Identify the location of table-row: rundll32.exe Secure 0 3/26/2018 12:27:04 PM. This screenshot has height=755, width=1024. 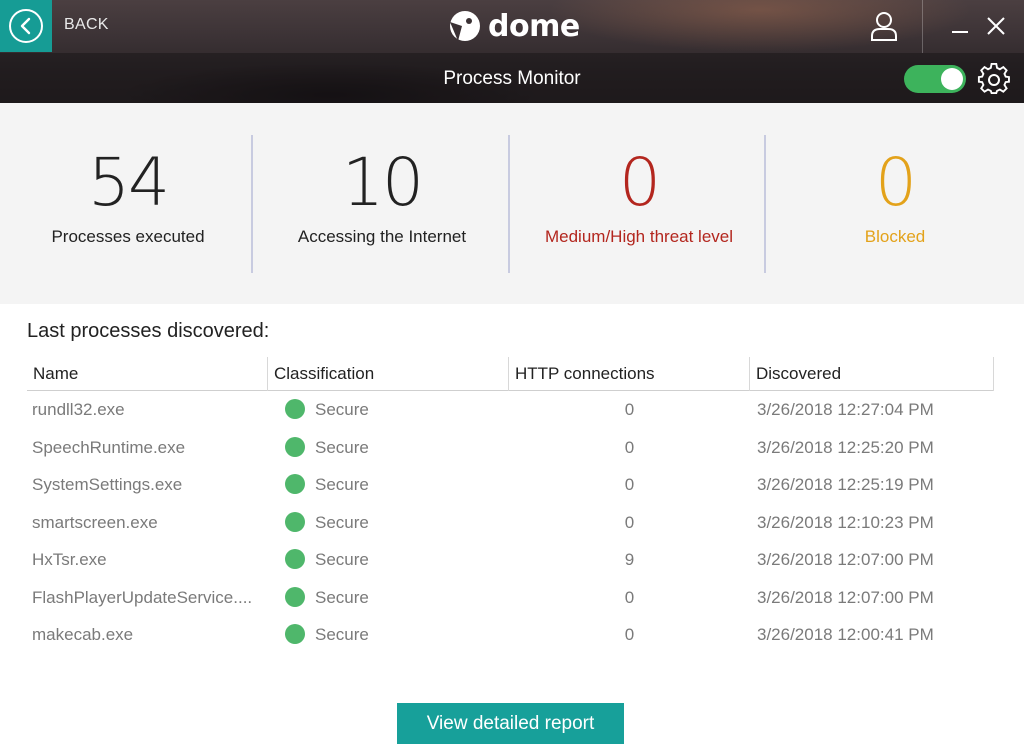
(510, 410).